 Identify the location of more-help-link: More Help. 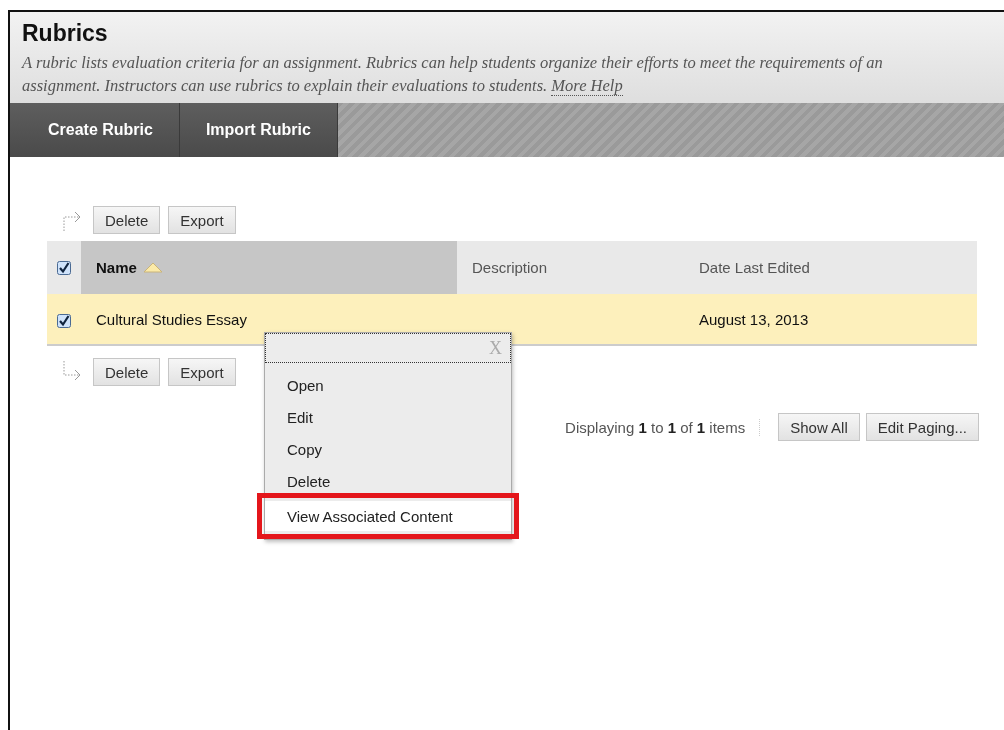
(587, 86).